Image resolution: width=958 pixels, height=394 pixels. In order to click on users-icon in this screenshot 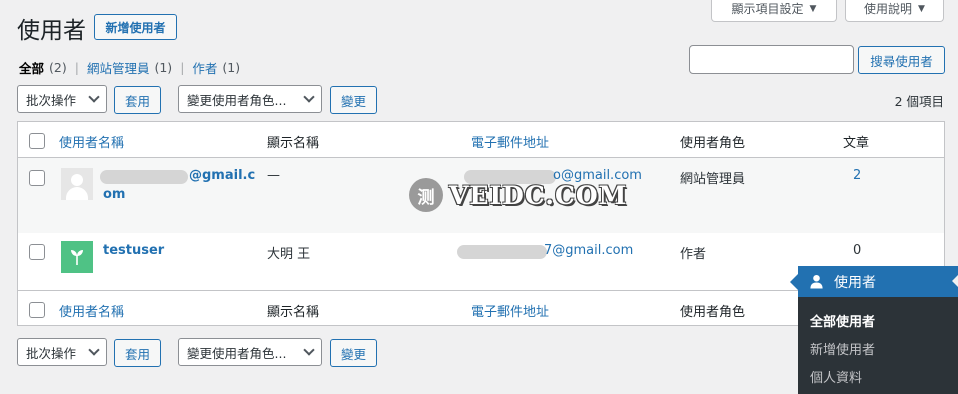, I will do `click(816, 281)`.